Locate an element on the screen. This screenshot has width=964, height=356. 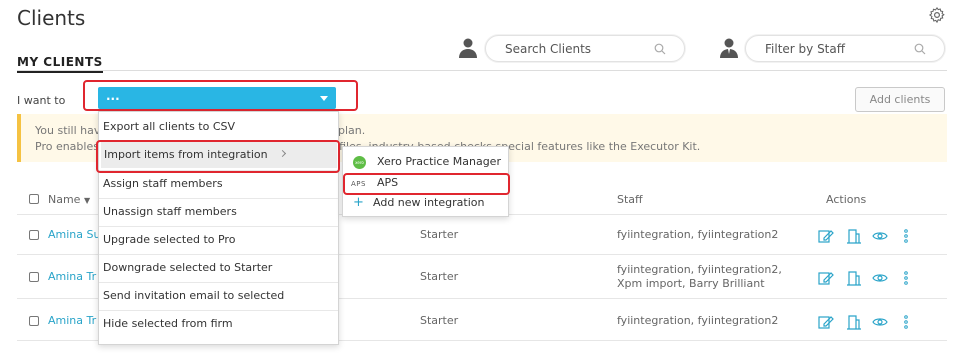
gear-icon is located at coordinates (937, 15).